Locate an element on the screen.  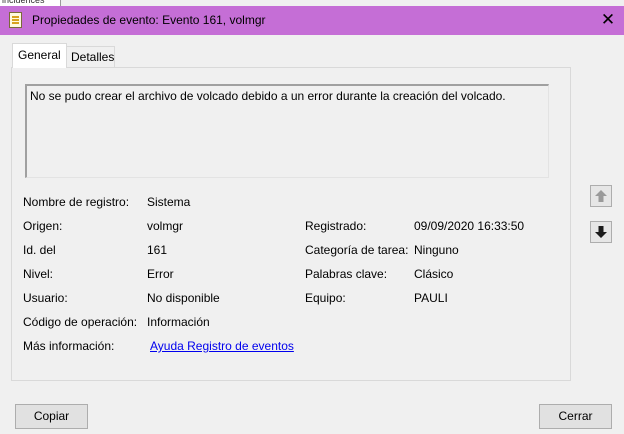
logged-label: Registrado: is located at coordinates (336, 226).